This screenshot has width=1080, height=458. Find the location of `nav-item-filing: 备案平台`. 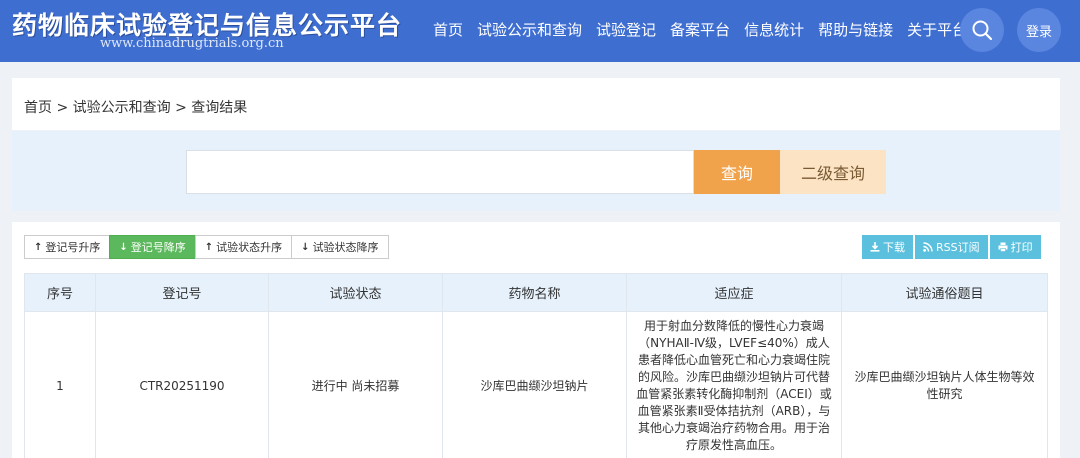

nav-item-filing: 备案平台 is located at coordinates (700, 29).